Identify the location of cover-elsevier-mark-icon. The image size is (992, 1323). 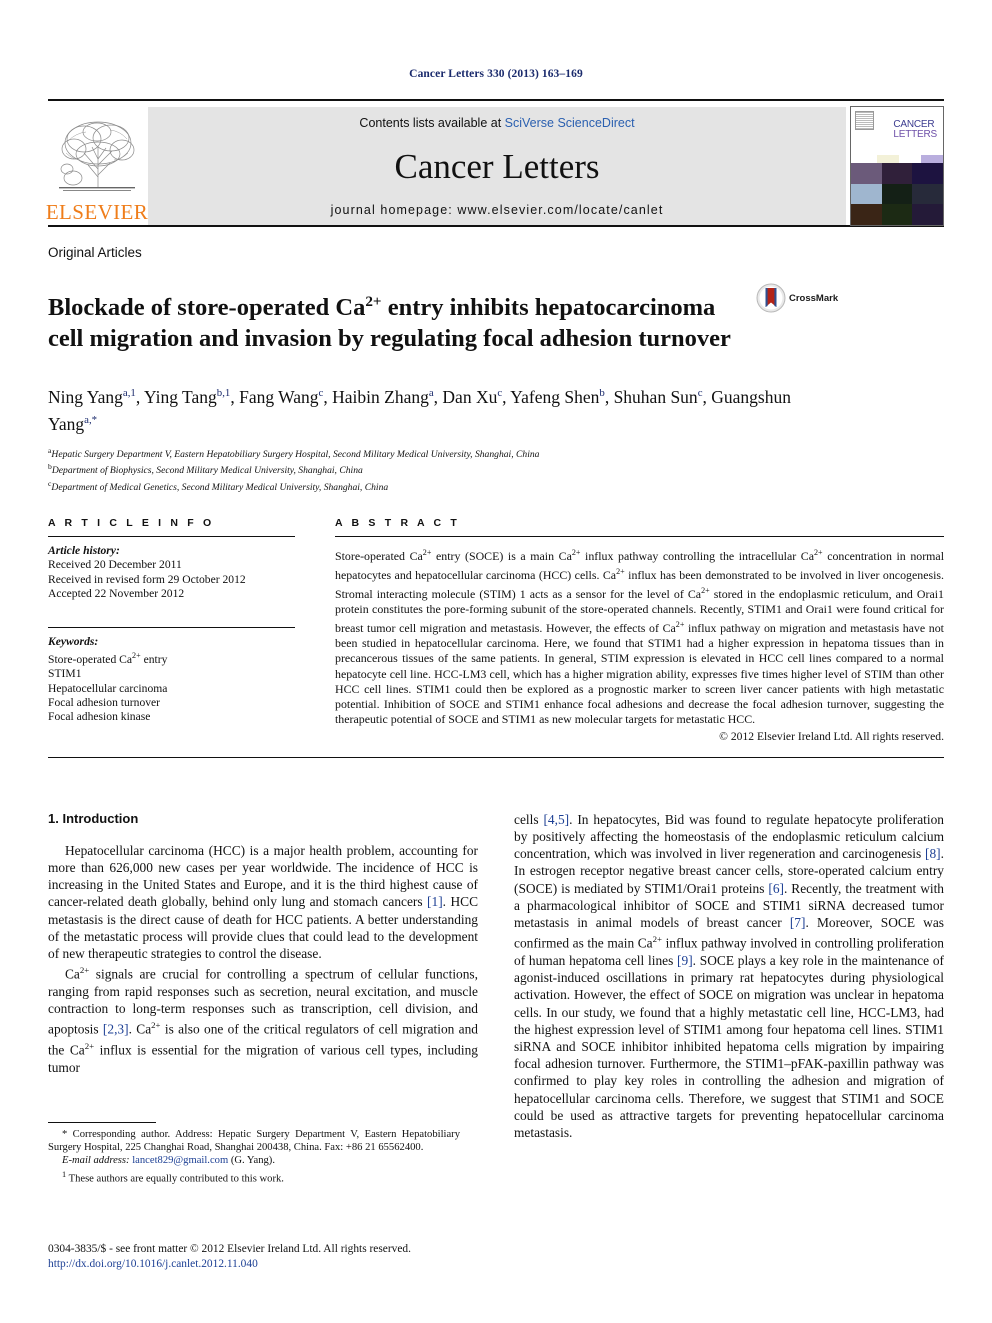
(864, 120).